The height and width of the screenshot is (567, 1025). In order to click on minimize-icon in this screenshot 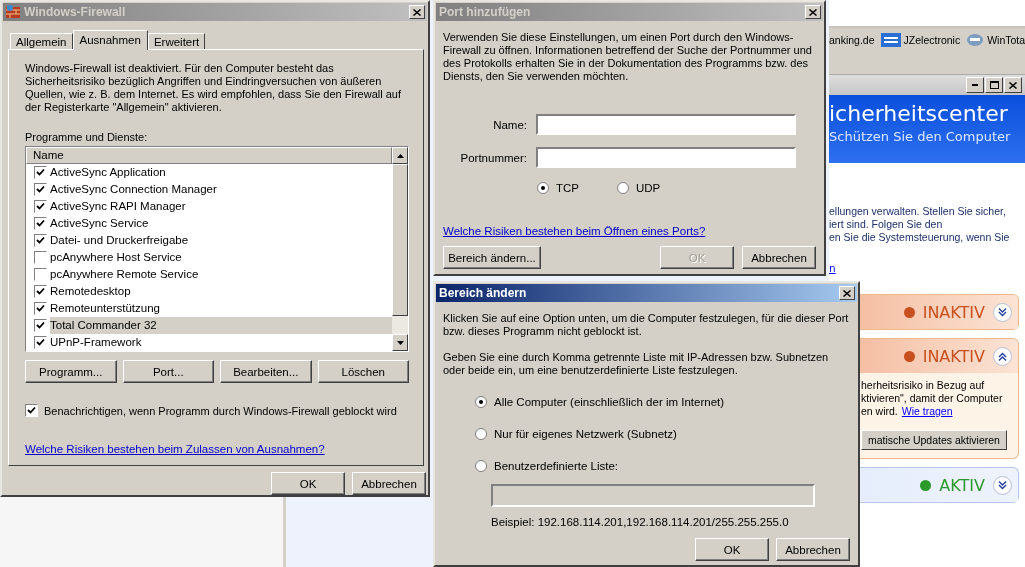, I will do `click(975, 85)`.